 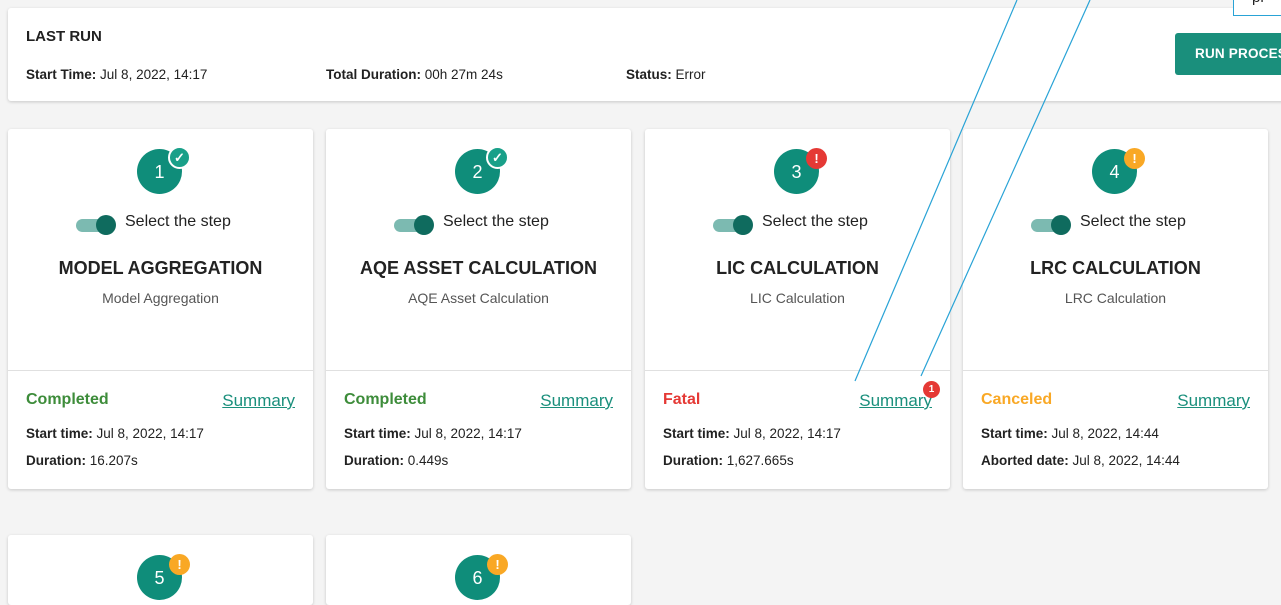 What do you see at coordinates (64, 36) in the screenshot?
I see `last-run-title: LAST RUN` at bounding box center [64, 36].